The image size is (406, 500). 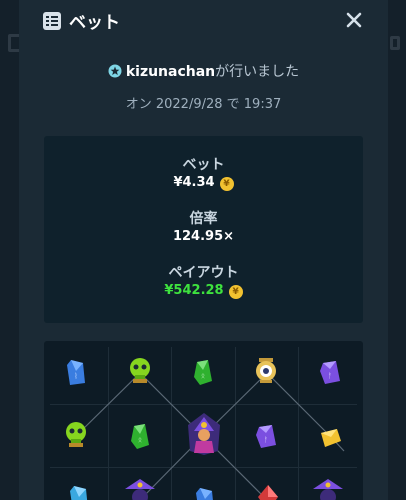 I want to click on bet-value: ¥4.34, so click(x=194, y=182).